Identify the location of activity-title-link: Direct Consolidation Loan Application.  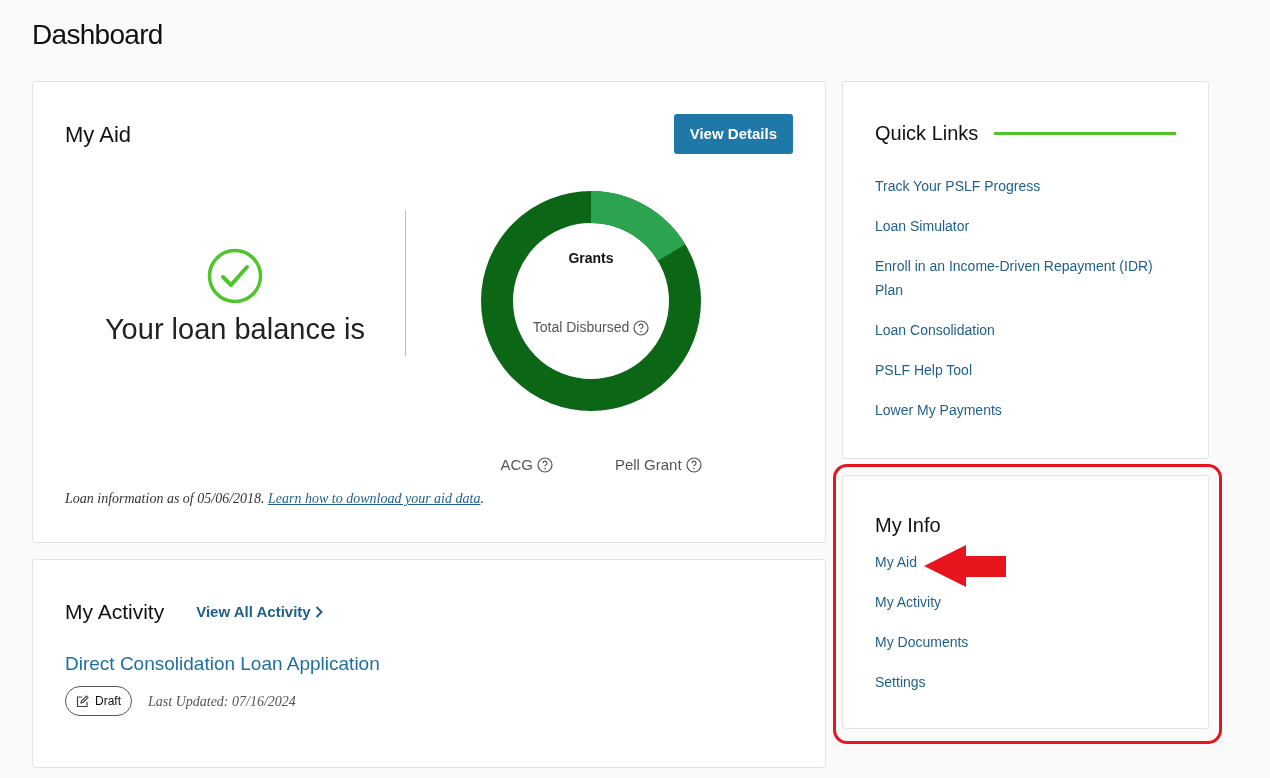
(429, 663).